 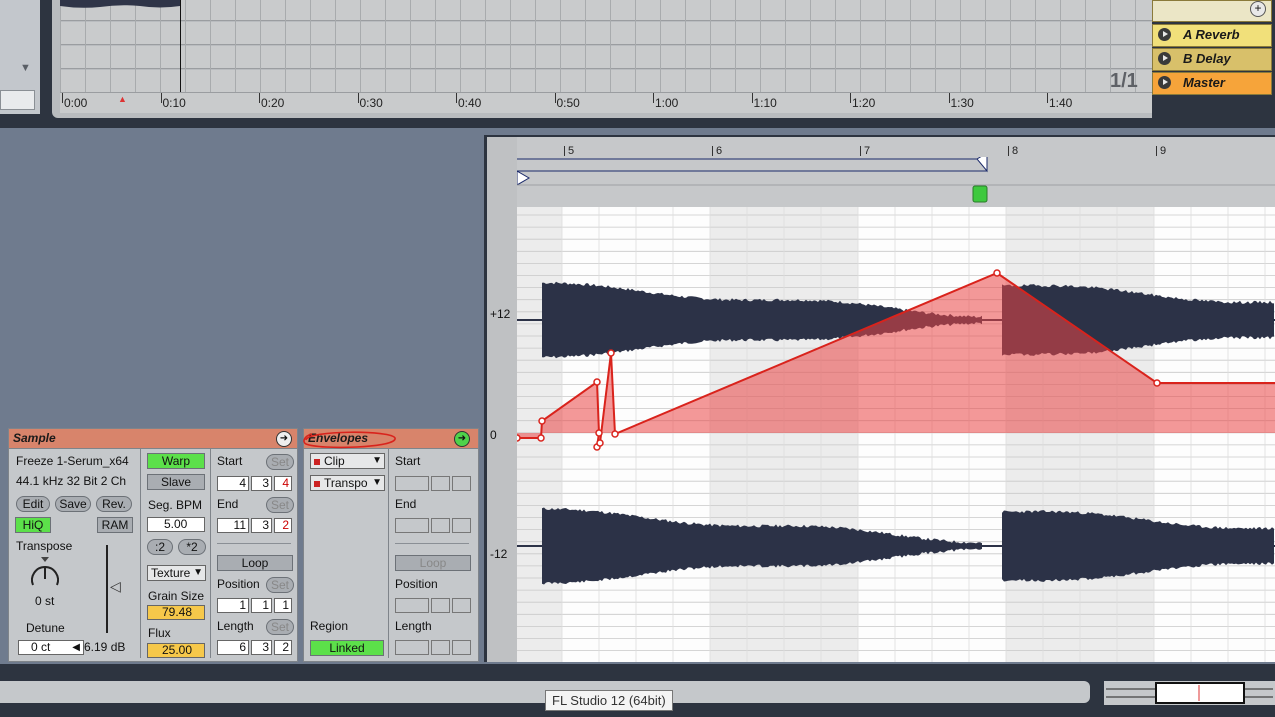 I want to click on page-fraction: 1/1, so click(x=1124, y=81).